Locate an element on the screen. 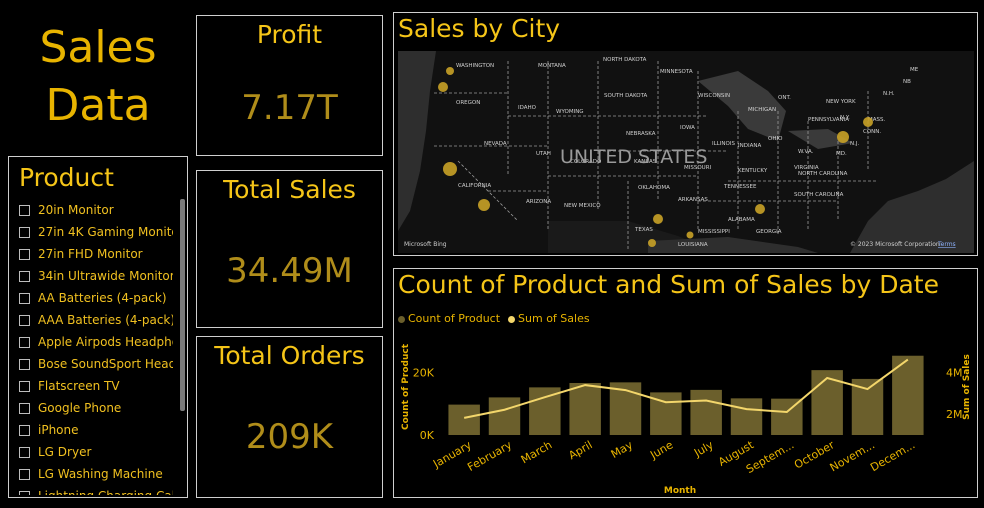  slicer-scroll-thumb is located at coordinates (182, 305).